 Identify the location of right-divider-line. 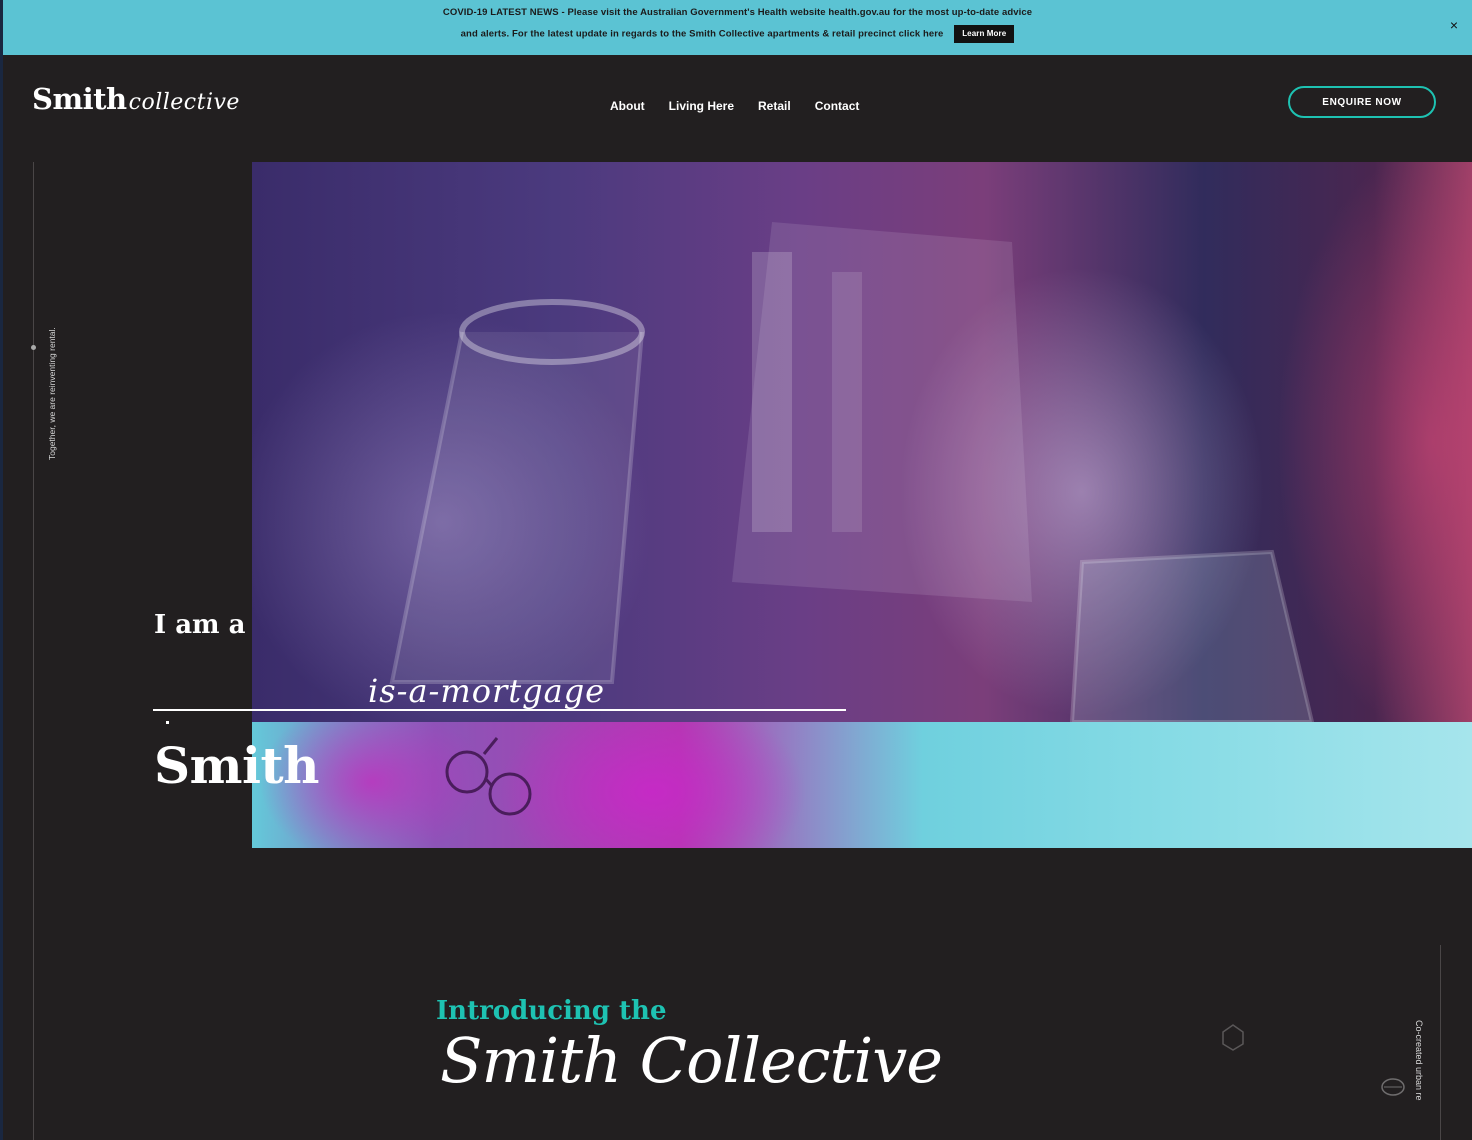
(1440, 1042).